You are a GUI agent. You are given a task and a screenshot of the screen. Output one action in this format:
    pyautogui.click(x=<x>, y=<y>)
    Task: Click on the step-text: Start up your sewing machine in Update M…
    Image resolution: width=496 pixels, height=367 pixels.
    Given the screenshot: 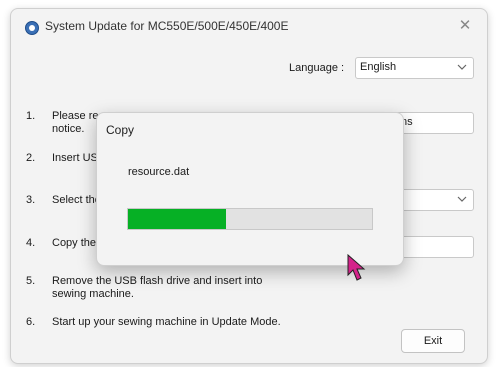 What is the action you would take?
    pyautogui.click(x=166, y=322)
    